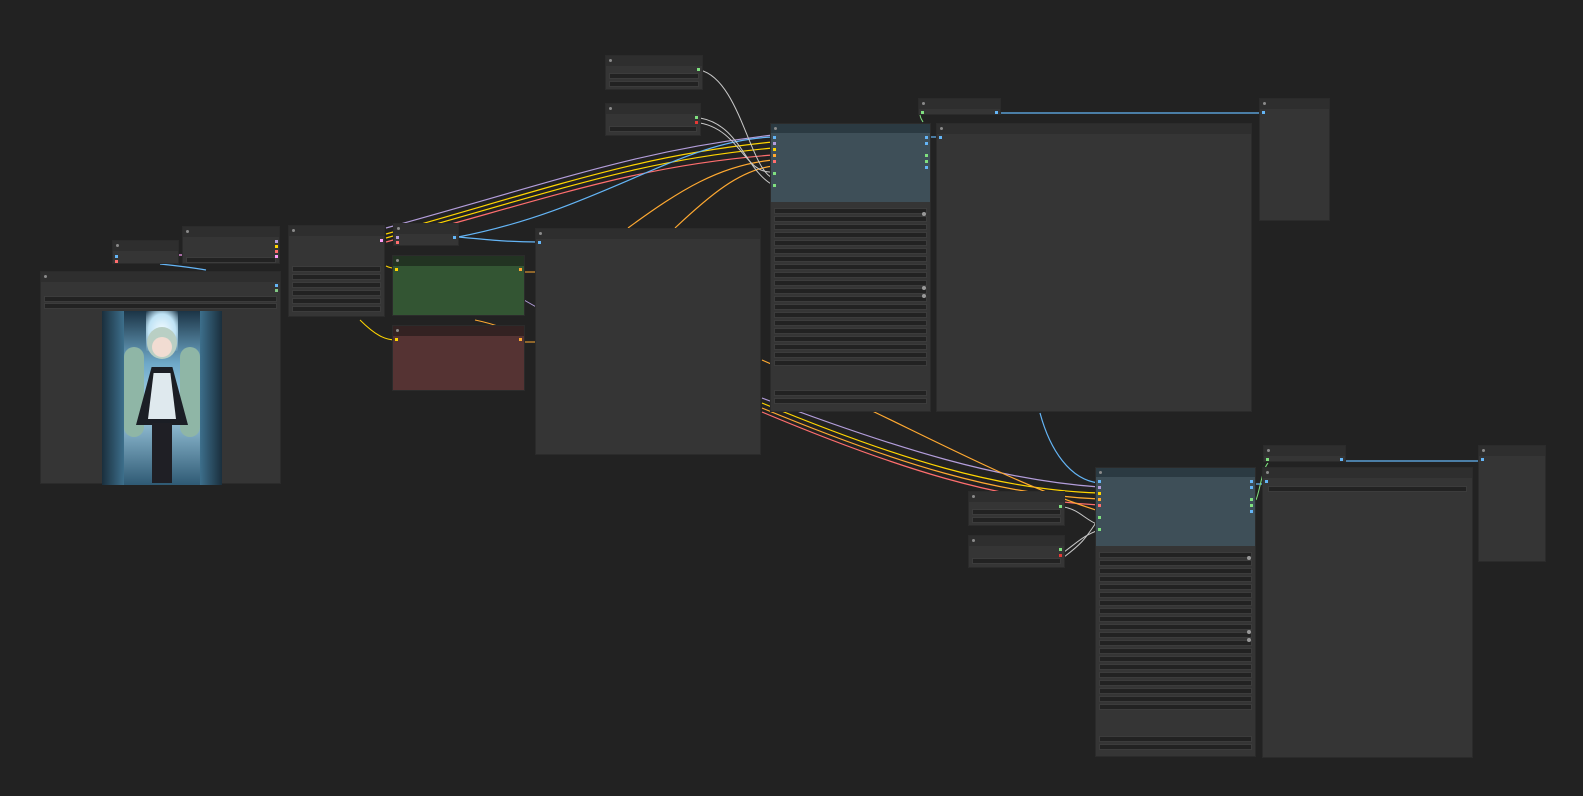 This screenshot has height=796, width=1583. Describe the element at coordinates (426, 234) in the screenshot. I see `vae-encode-node` at that location.